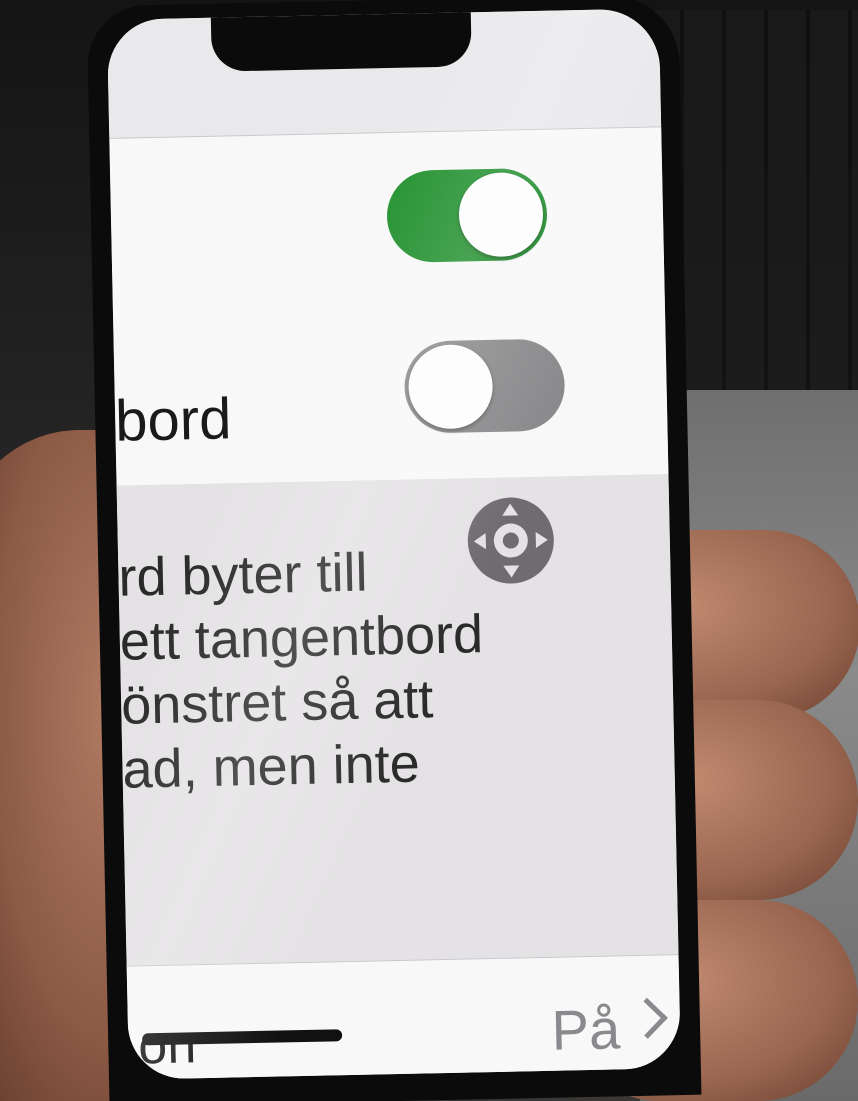  I want to click on toggle-switch-on, so click(467, 215).